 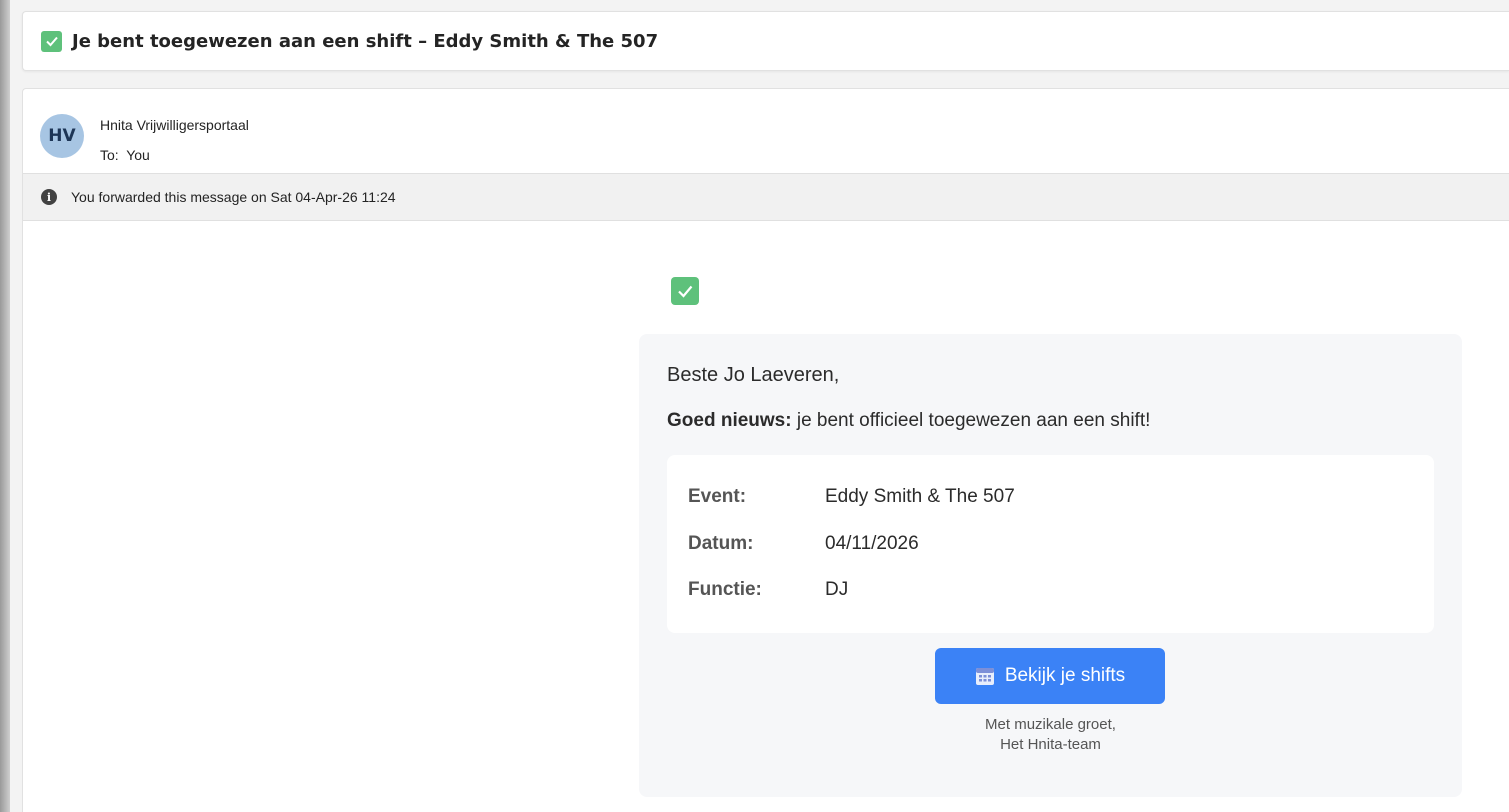 I want to click on view-shifts-button: Bekijk je shifts, so click(x=1050, y=676).